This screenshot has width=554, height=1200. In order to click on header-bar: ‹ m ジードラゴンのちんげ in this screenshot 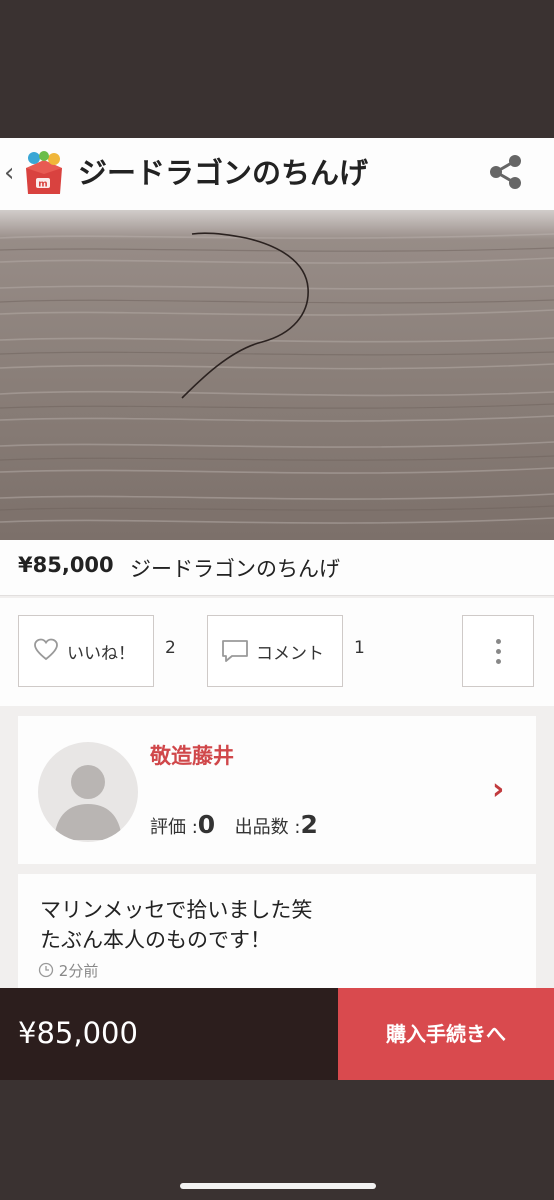, I will do `click(277, 174)`.